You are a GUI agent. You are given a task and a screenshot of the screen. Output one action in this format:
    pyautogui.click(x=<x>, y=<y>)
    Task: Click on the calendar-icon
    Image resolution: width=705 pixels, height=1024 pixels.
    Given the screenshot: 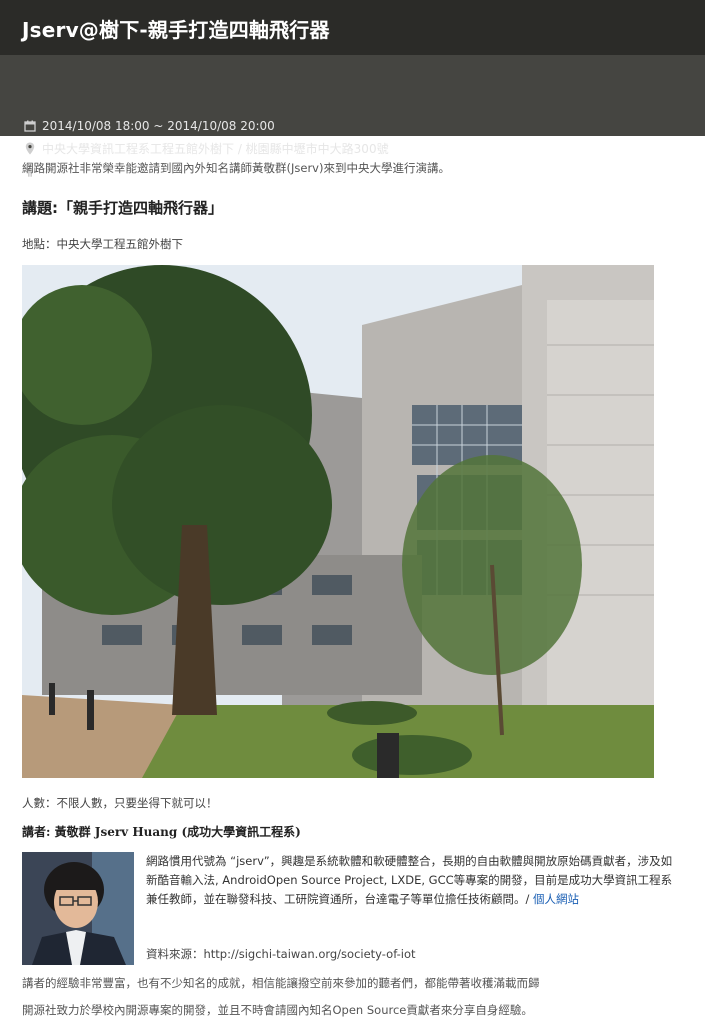 What is the action you would take?
    pyautogui.click(x=30, y=126)
    